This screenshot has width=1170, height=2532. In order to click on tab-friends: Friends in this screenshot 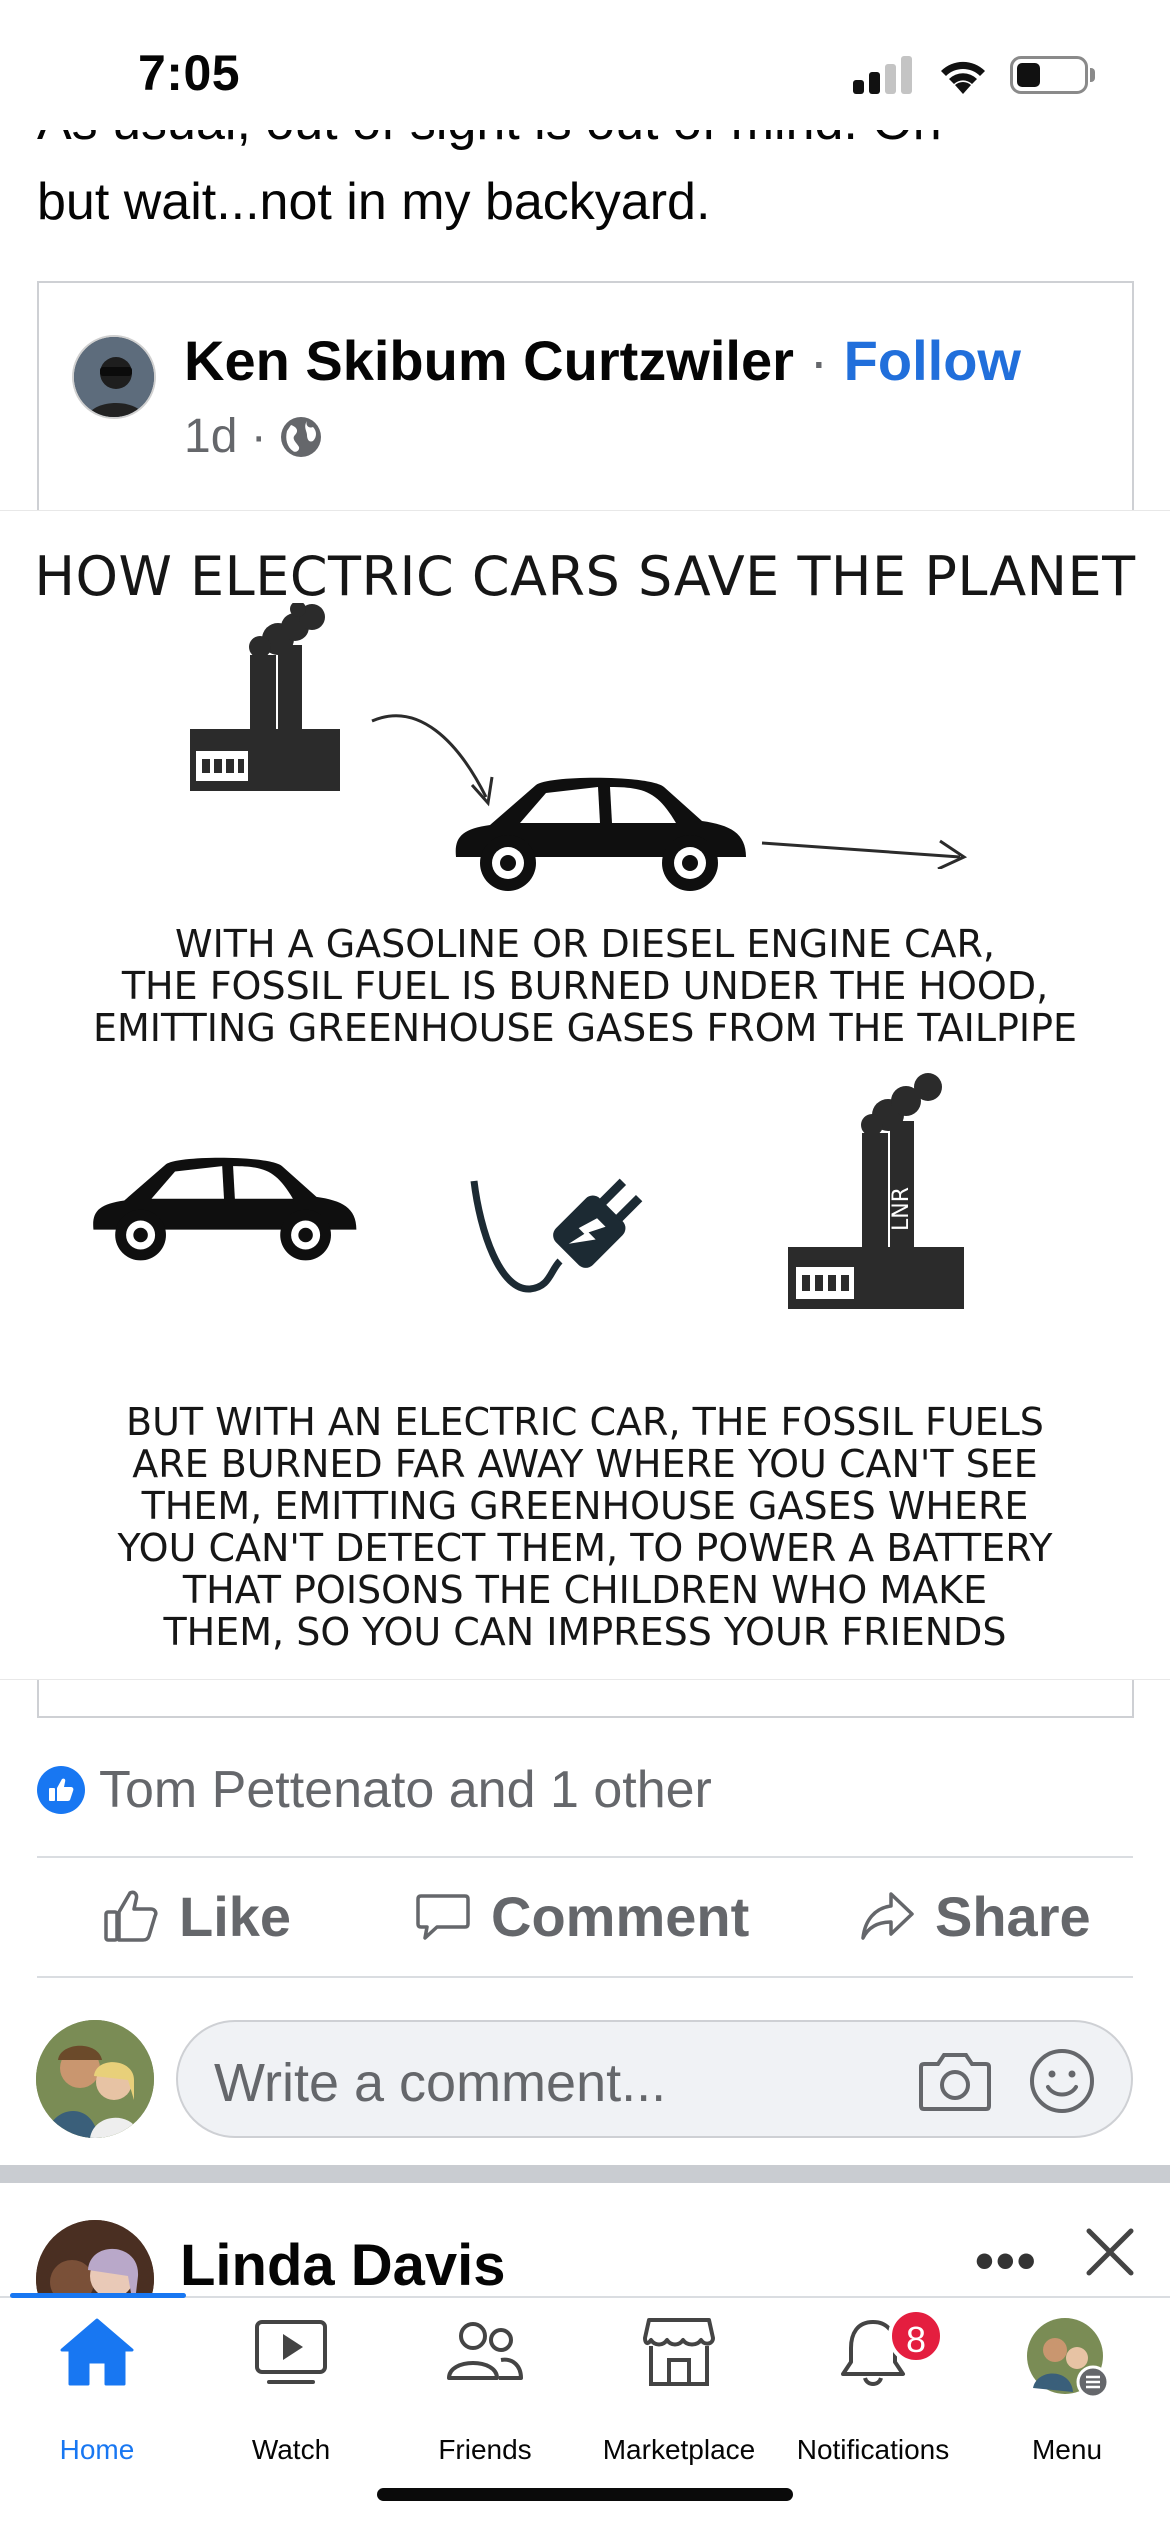, I will do `click(485, 2390)`.